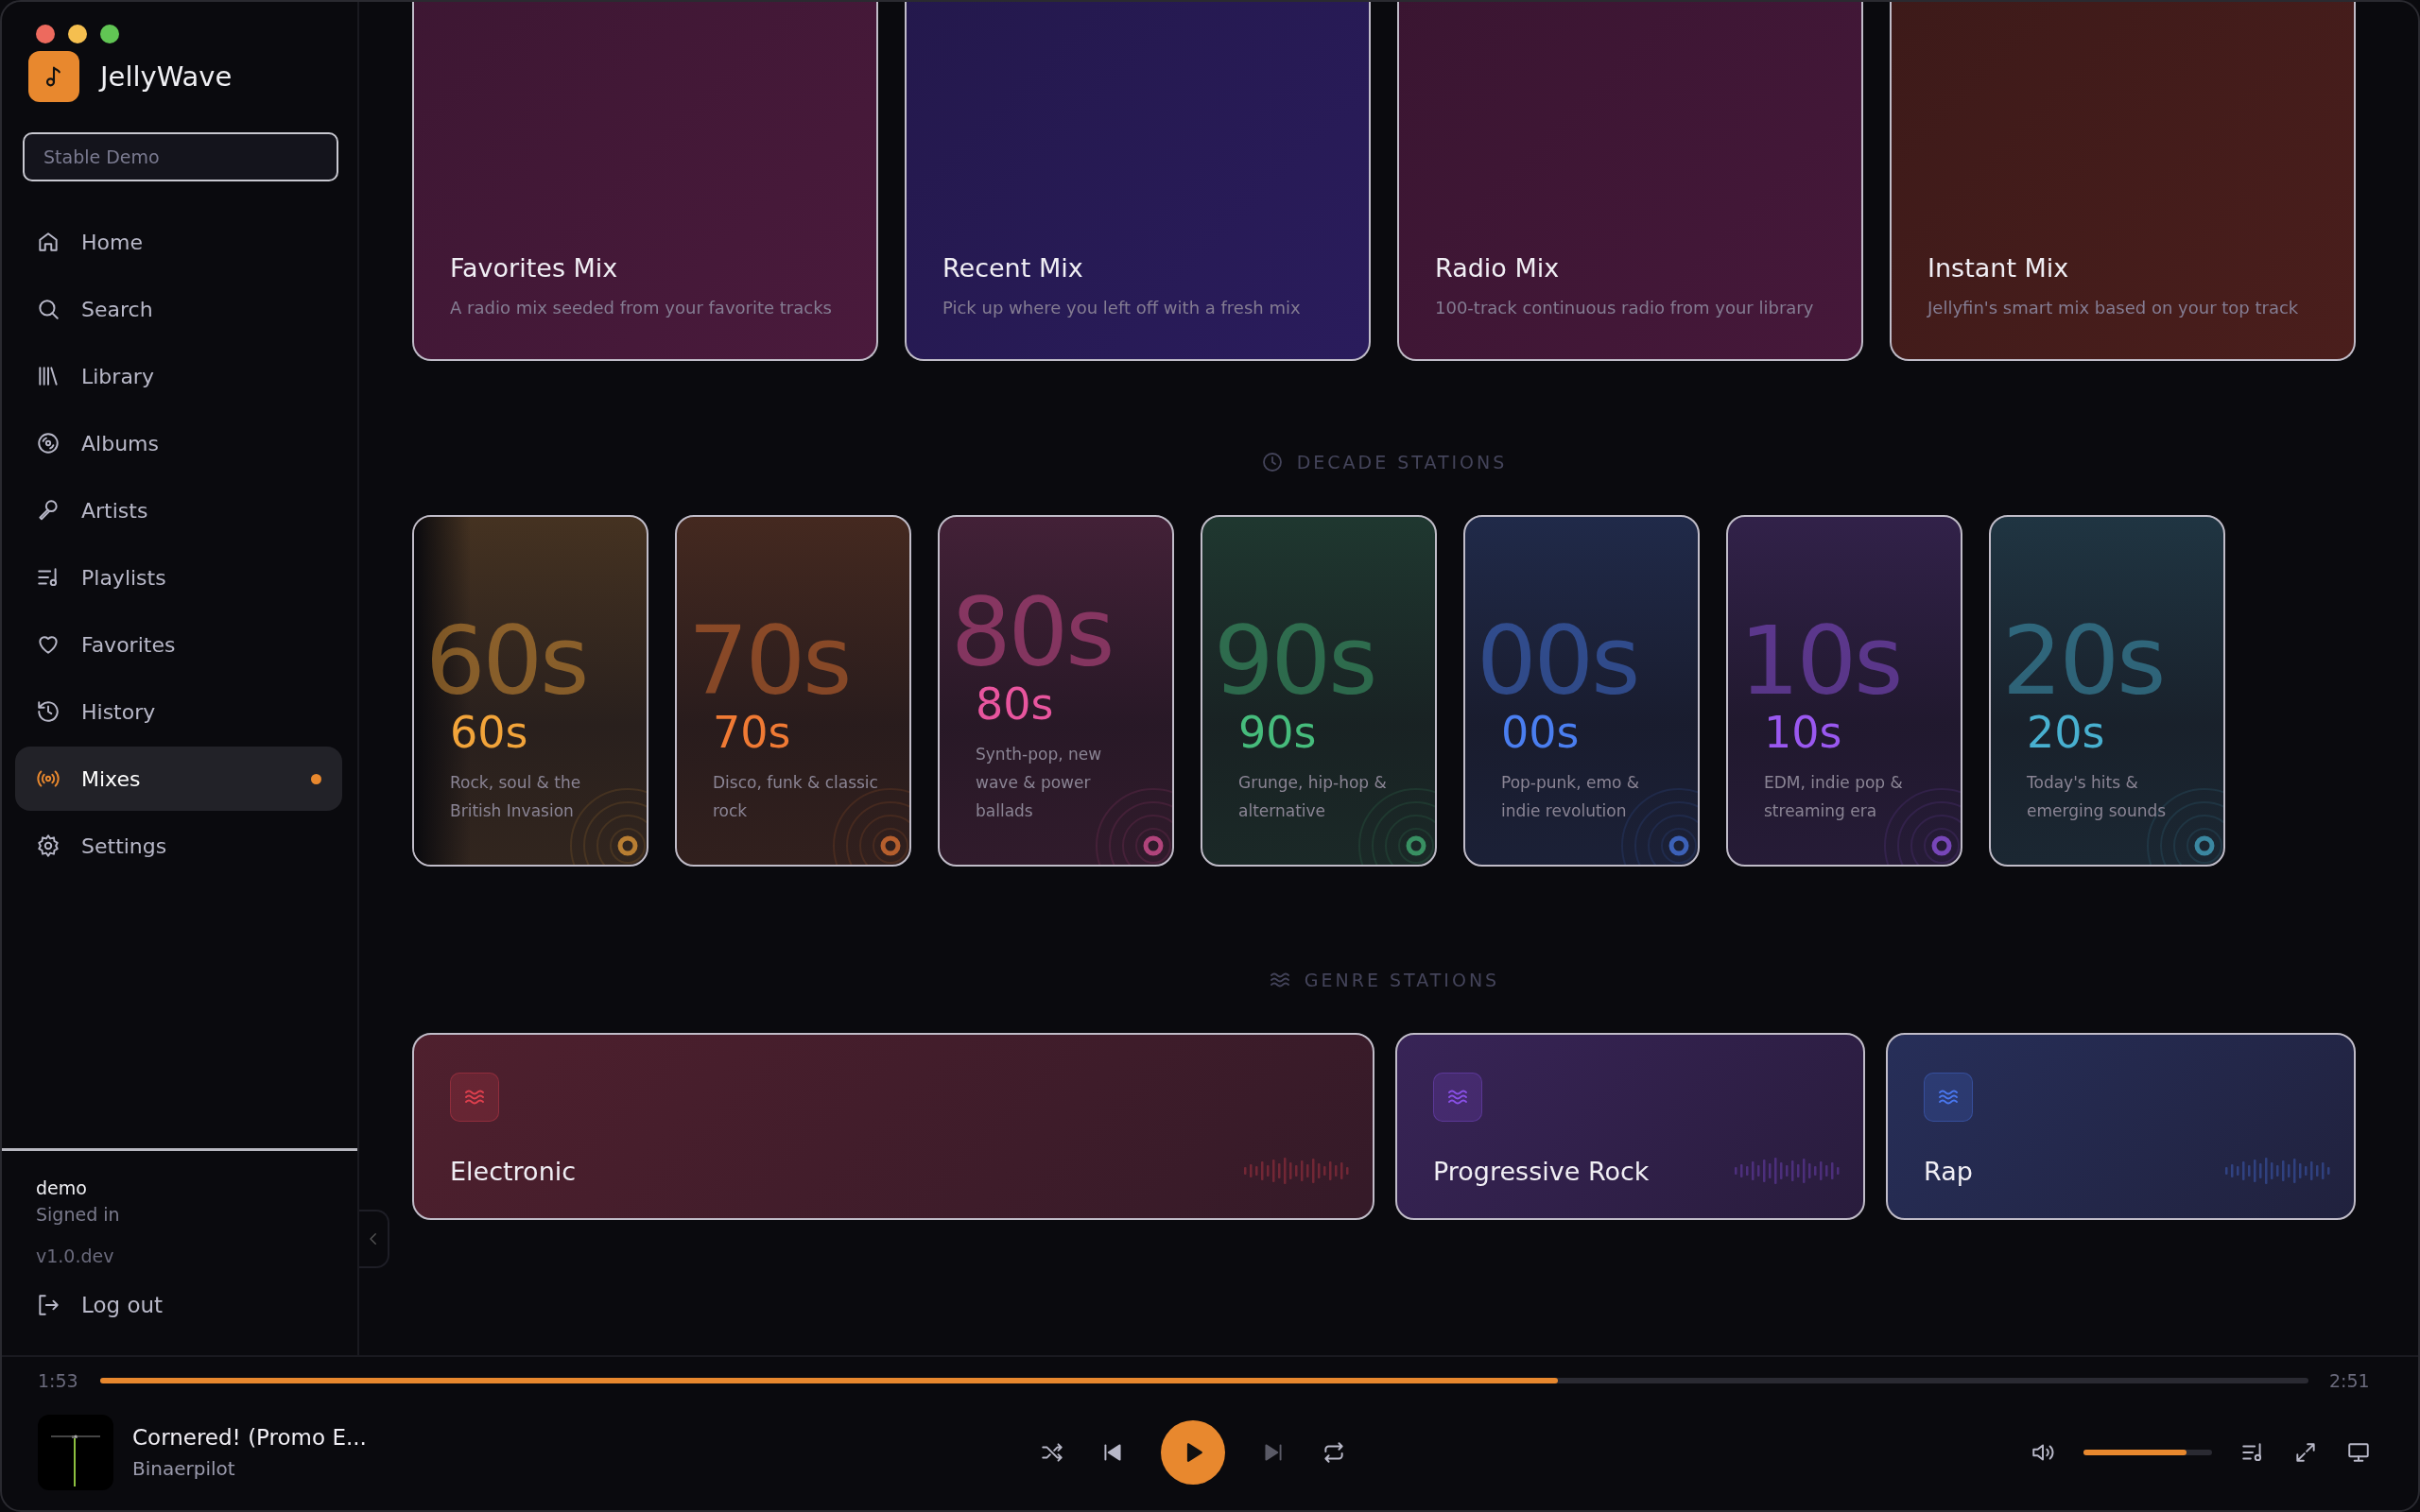 Image resolution: width=2420 pixels, height=1512 pixels. Describe the element at coordinates (1032, 633) in the screenshot. I see `decade-backdrop: 80s` at that location.